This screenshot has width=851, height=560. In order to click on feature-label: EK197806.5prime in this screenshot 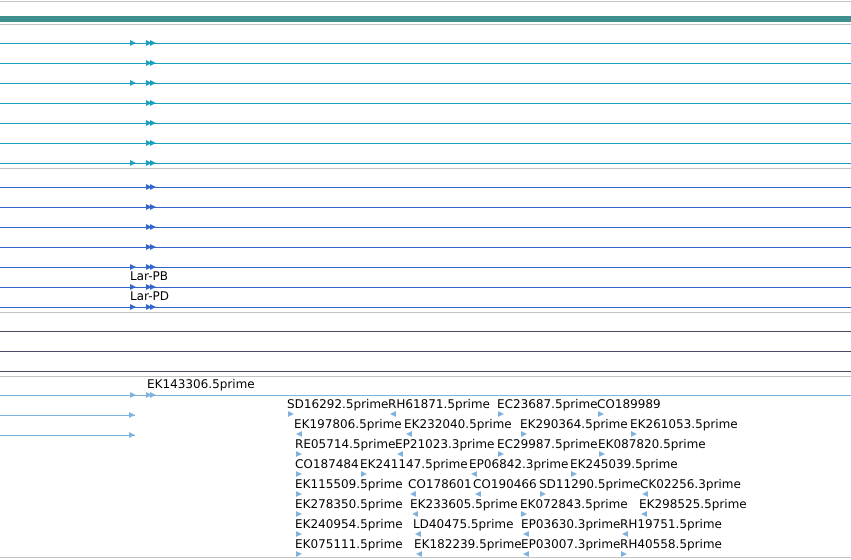, I will do `click(348, 424)`.